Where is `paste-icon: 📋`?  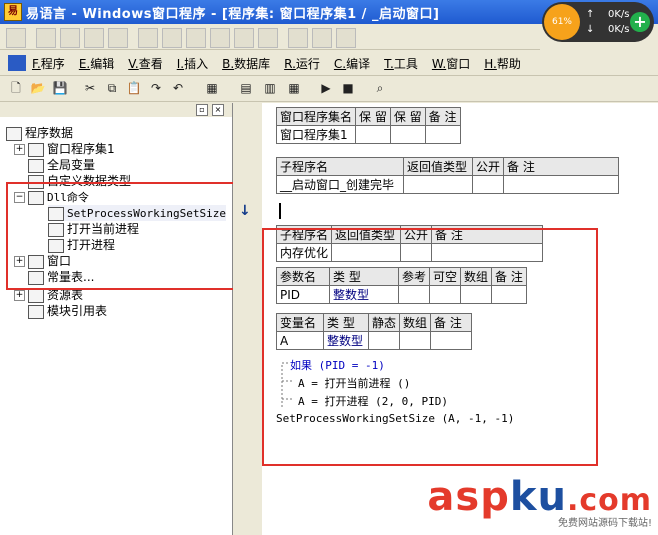 paste-icon: 📋 is located at coordinates (134, 88).